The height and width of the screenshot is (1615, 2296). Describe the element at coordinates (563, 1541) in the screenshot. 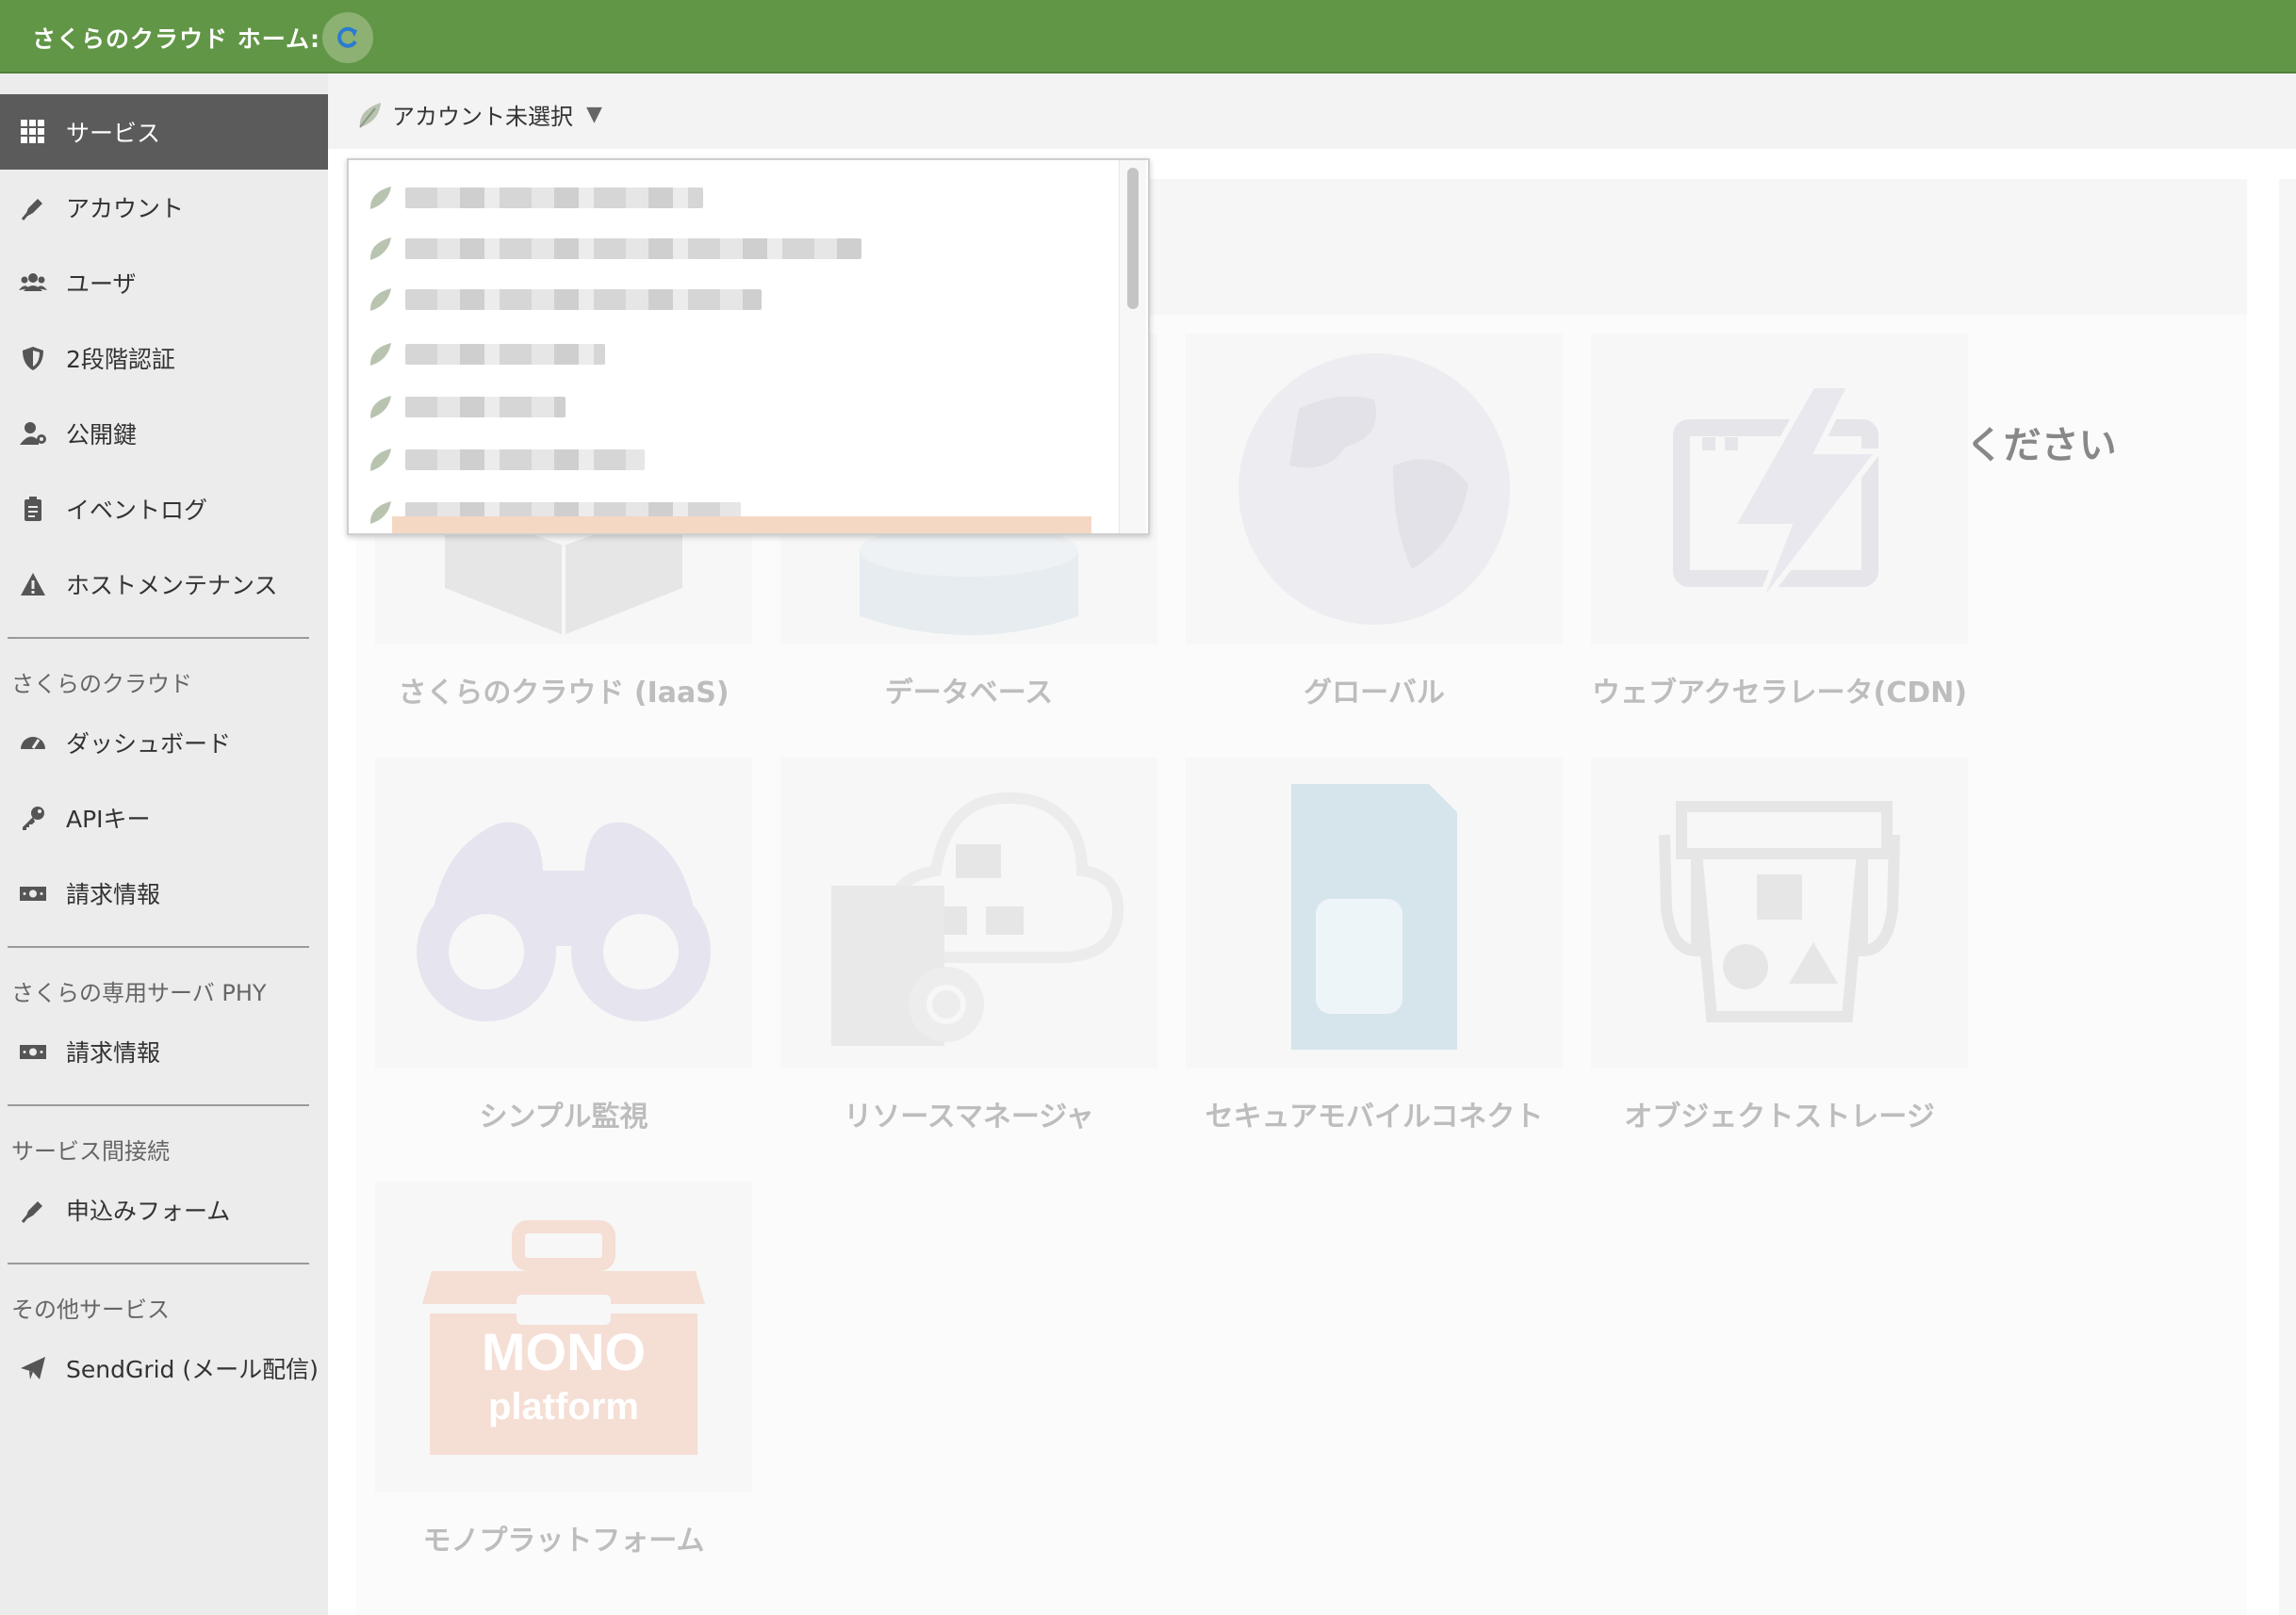

I see `service-label: モノプラットフォーム` at that location.